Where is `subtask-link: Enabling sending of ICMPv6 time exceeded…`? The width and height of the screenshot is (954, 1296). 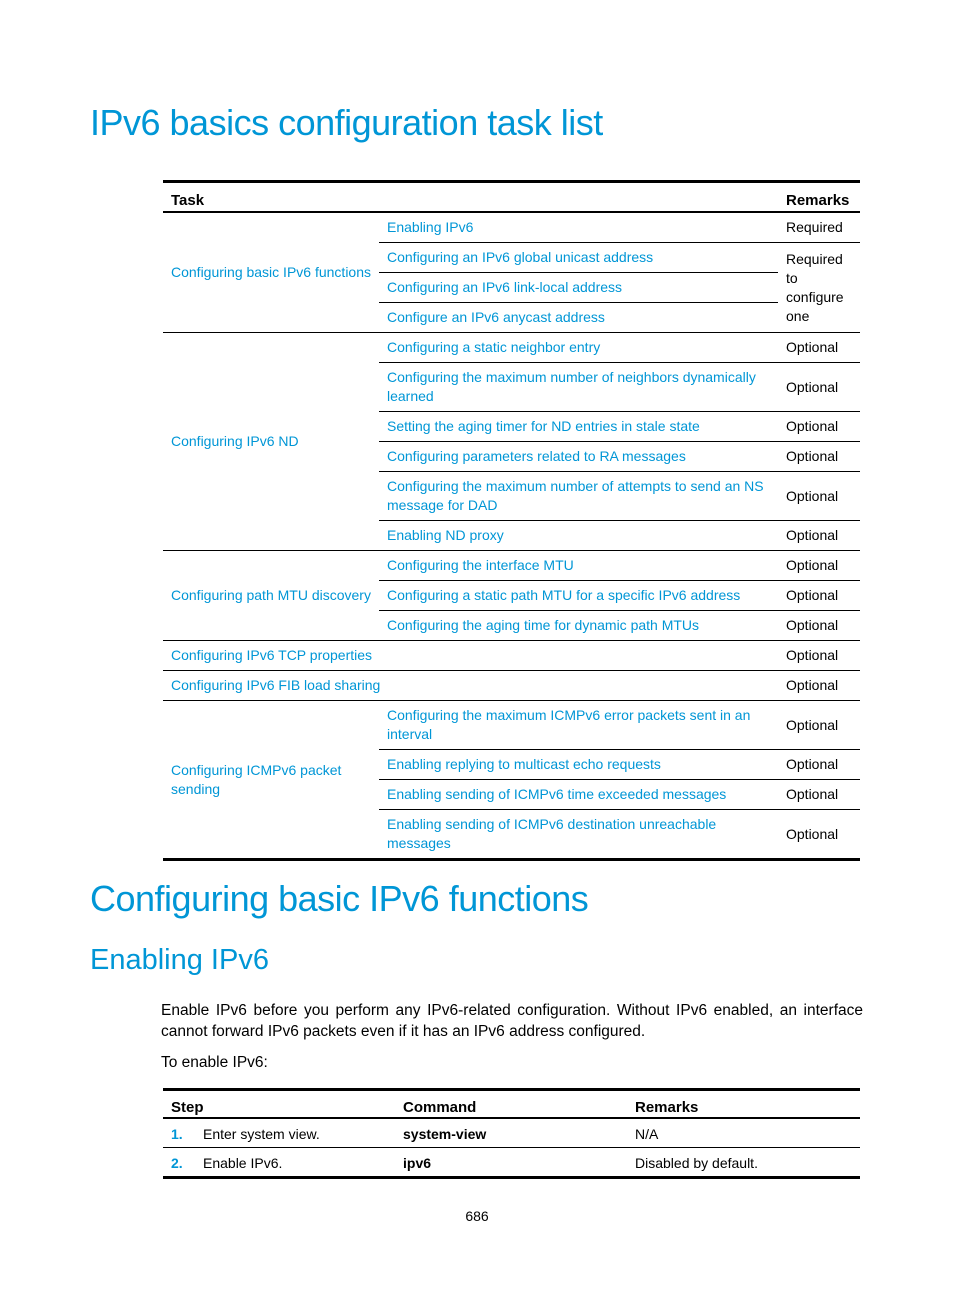 subtask-link: Enabling sending of ICMPv6 time exceeded… is located at coordinates (556, 794).